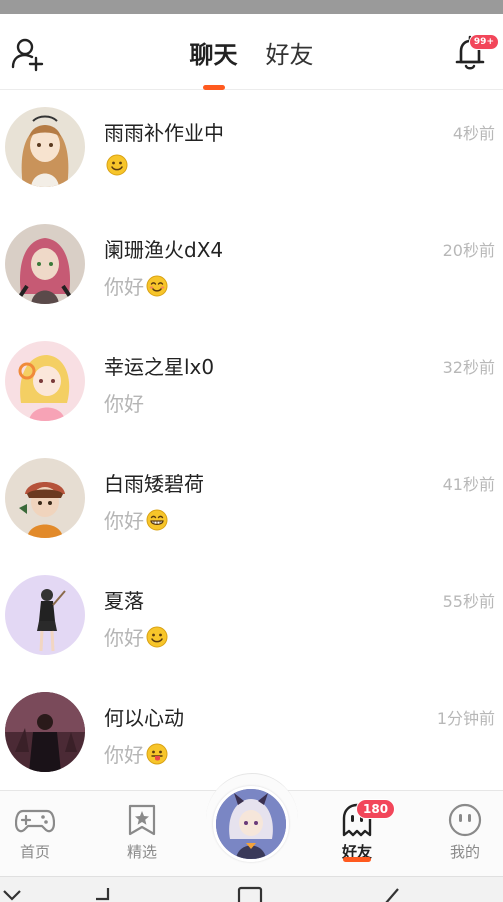 The height and width of the screenshot is (902, 503). I want to click on nav-label: 首页, so click(34, 852).